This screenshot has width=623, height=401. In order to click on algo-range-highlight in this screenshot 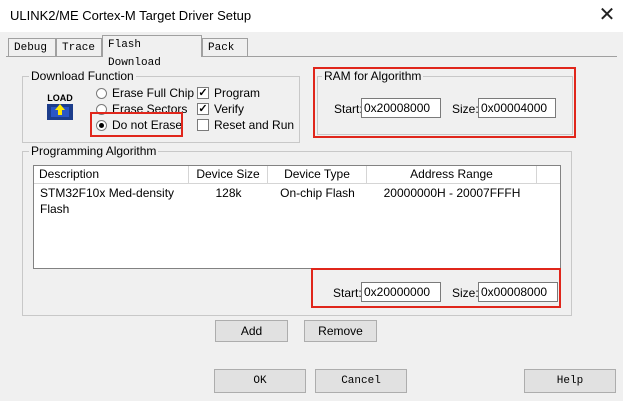, I will do `click(436, 288)`.